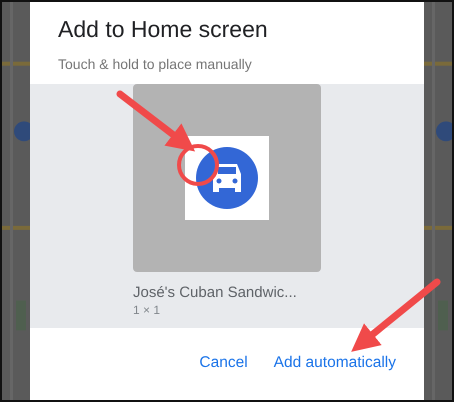  I want to click on dialog-title: Add to Home screen, so click(163, 29).